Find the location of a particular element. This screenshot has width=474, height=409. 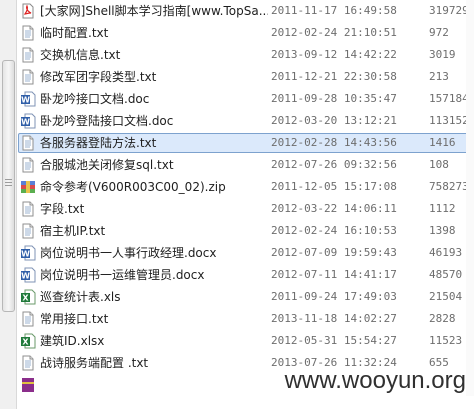

file-row: 常用接口.txt 2013-11-18 14:02:27 2828 is located at coordinates (246, 319).